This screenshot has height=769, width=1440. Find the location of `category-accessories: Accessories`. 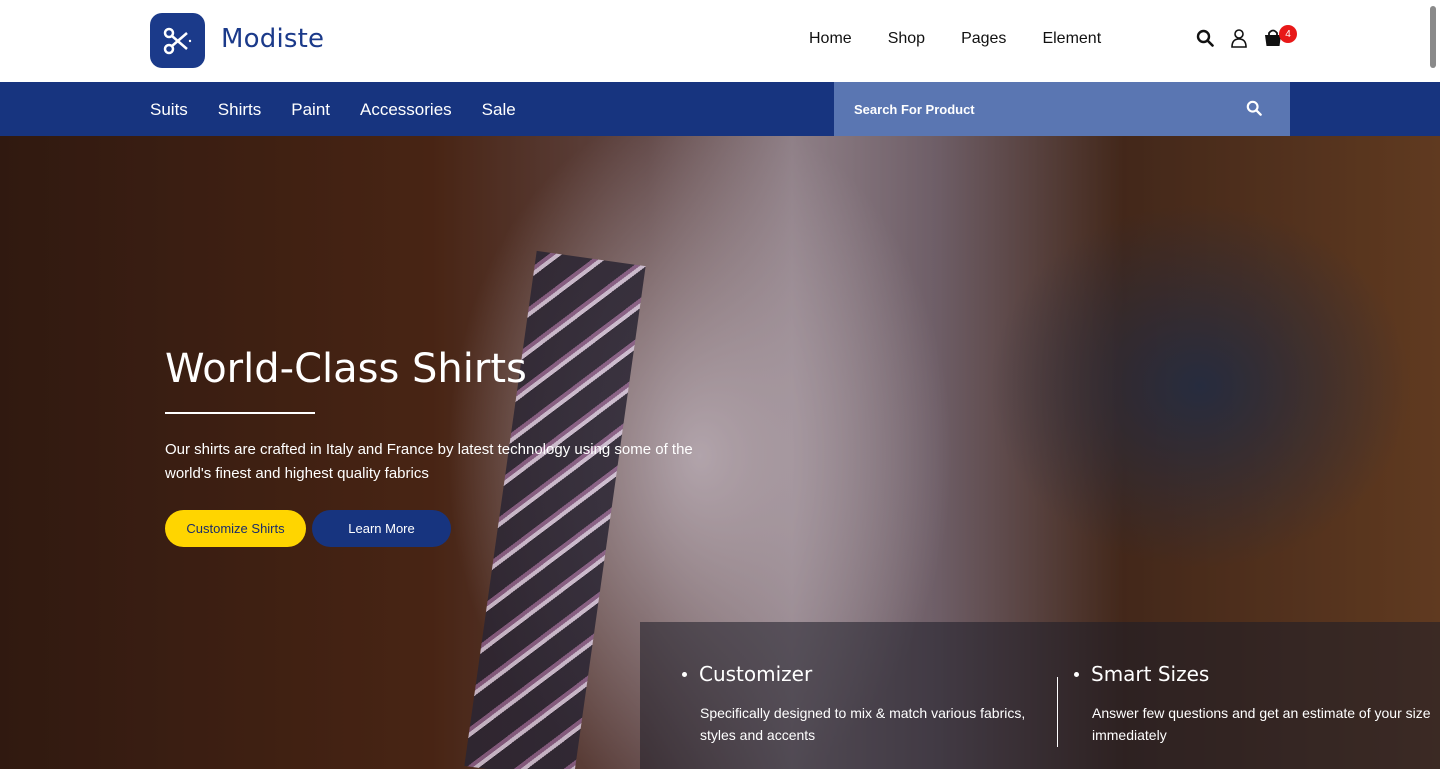

category-accessories: Accessories is located at coordinates (406, 110).